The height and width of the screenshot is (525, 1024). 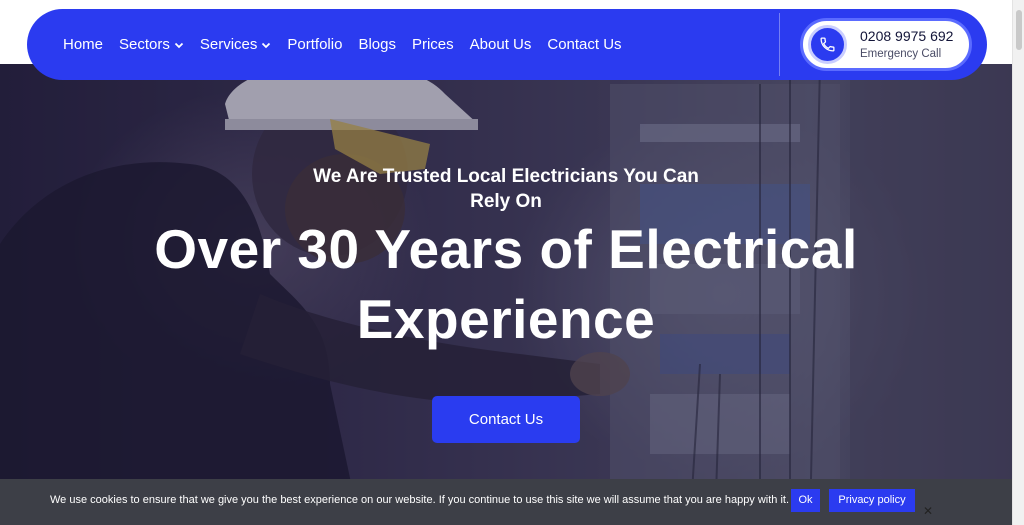 What do you see at coordinates (1018, 262) in the screenshot?
I see `page-scrollbar` at bounding box center [1018, 262].